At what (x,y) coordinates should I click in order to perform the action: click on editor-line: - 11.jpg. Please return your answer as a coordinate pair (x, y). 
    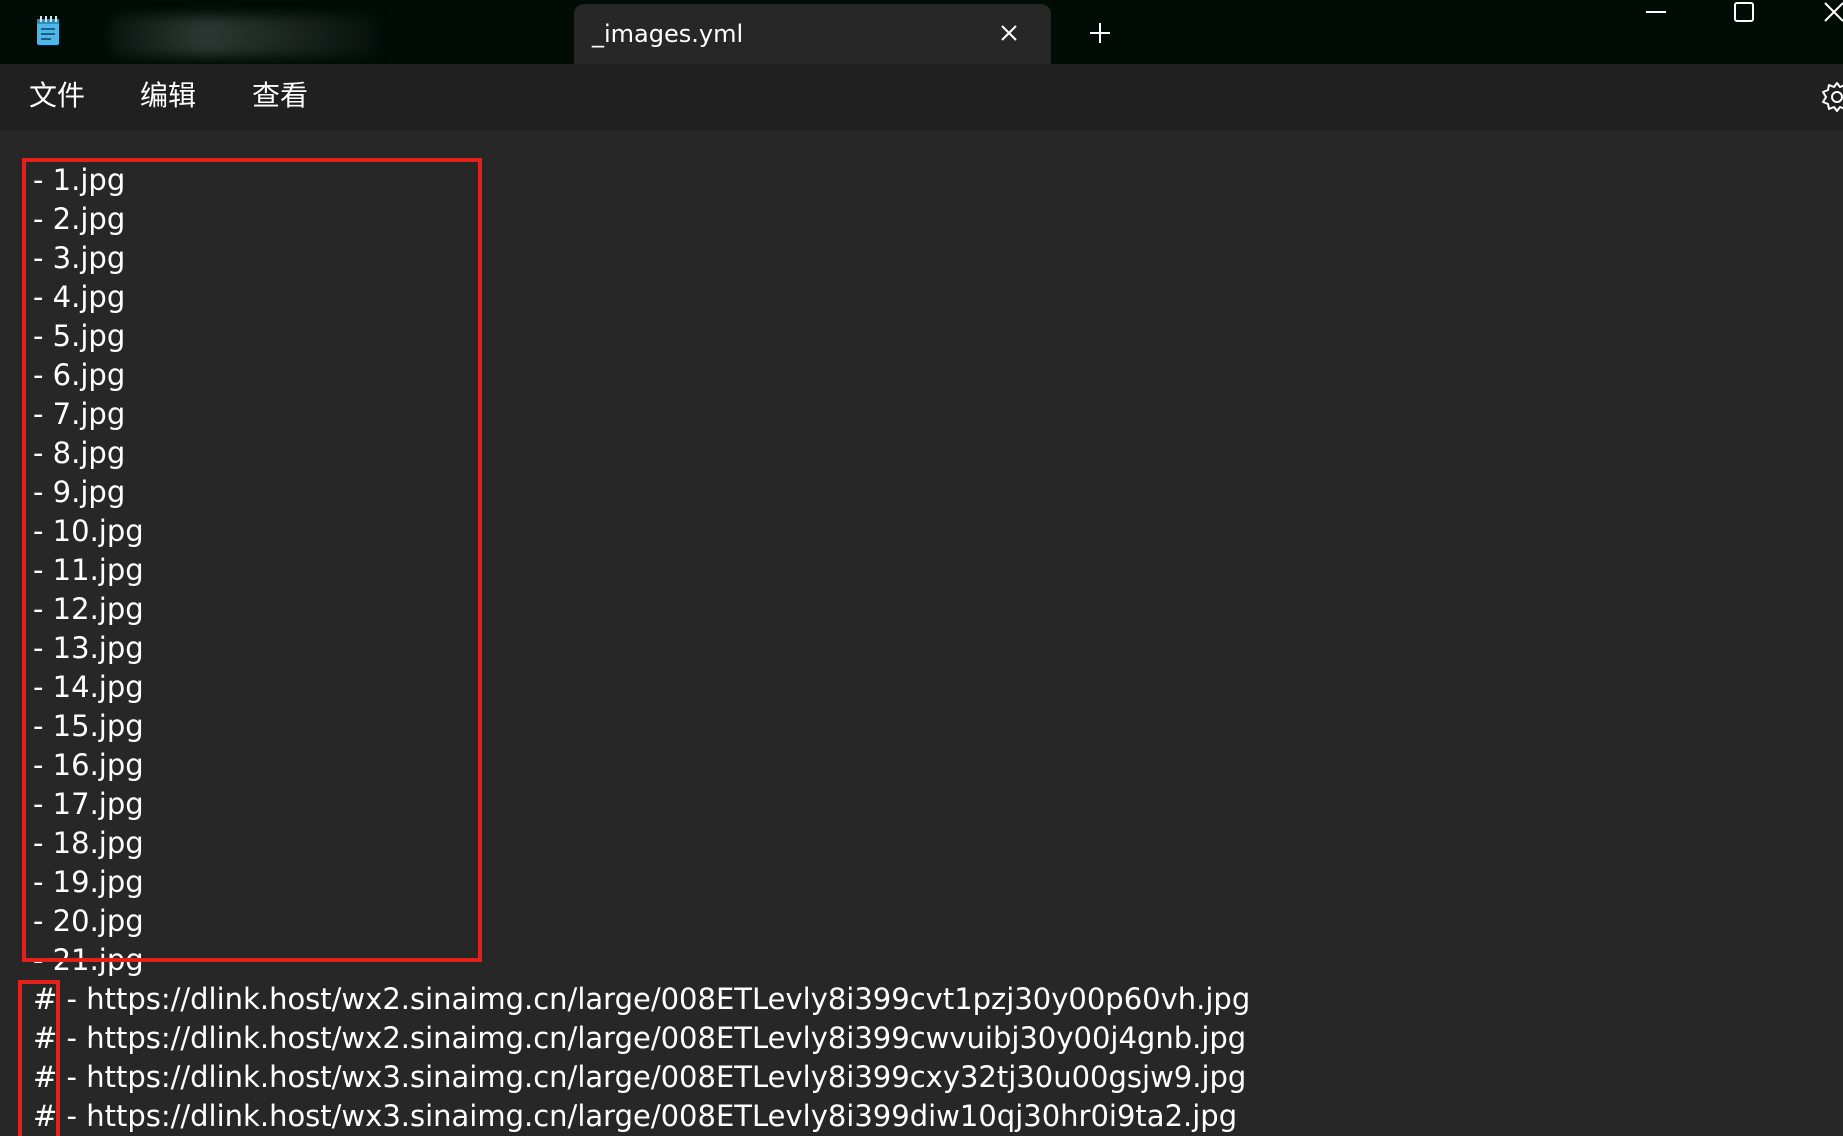
    Looking at the image, I should click on (88, 570).